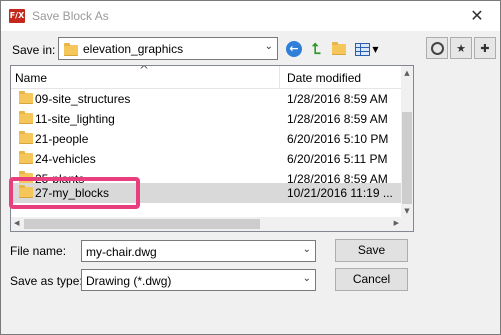 Image resolution: width=501 pixels, height=335 pixels. I want to click on save-as-type-dropdown: Drawing (*.dwg) ⌄, so click(198, 280).